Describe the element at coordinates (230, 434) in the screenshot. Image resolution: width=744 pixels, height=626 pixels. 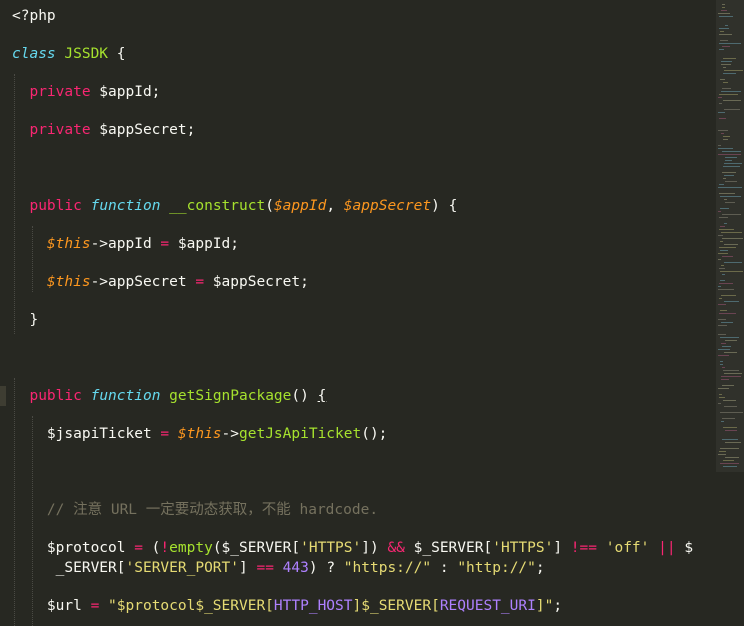
I see `code-token: ->` at that location.